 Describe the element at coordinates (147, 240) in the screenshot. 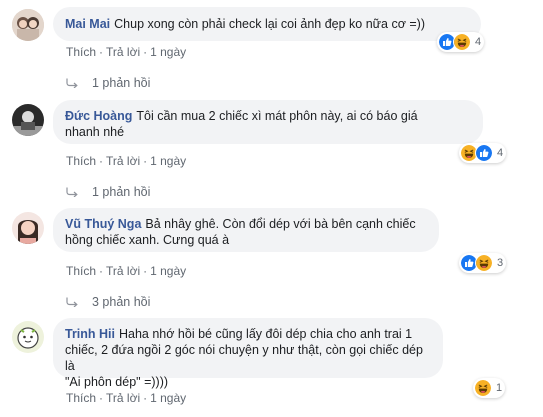

I see `comment-text: hồng chiếc xanh. Cưng quá à` at that location.